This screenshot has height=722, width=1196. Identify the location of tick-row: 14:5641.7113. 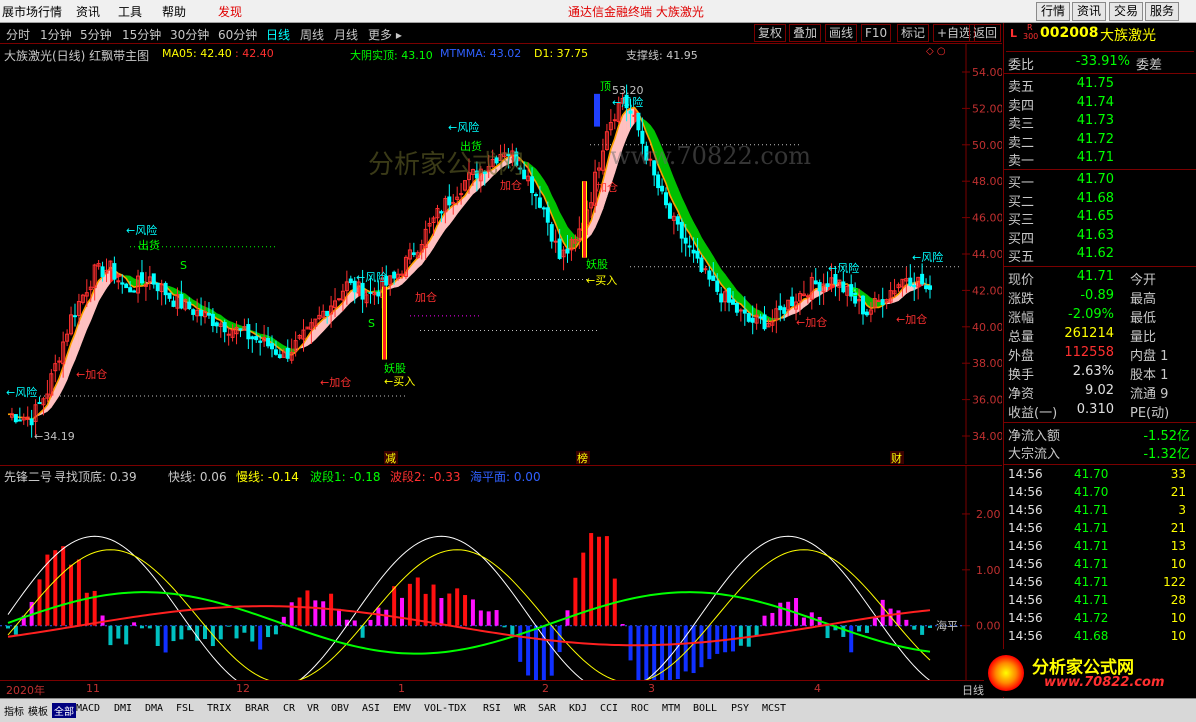
(1100, 548).